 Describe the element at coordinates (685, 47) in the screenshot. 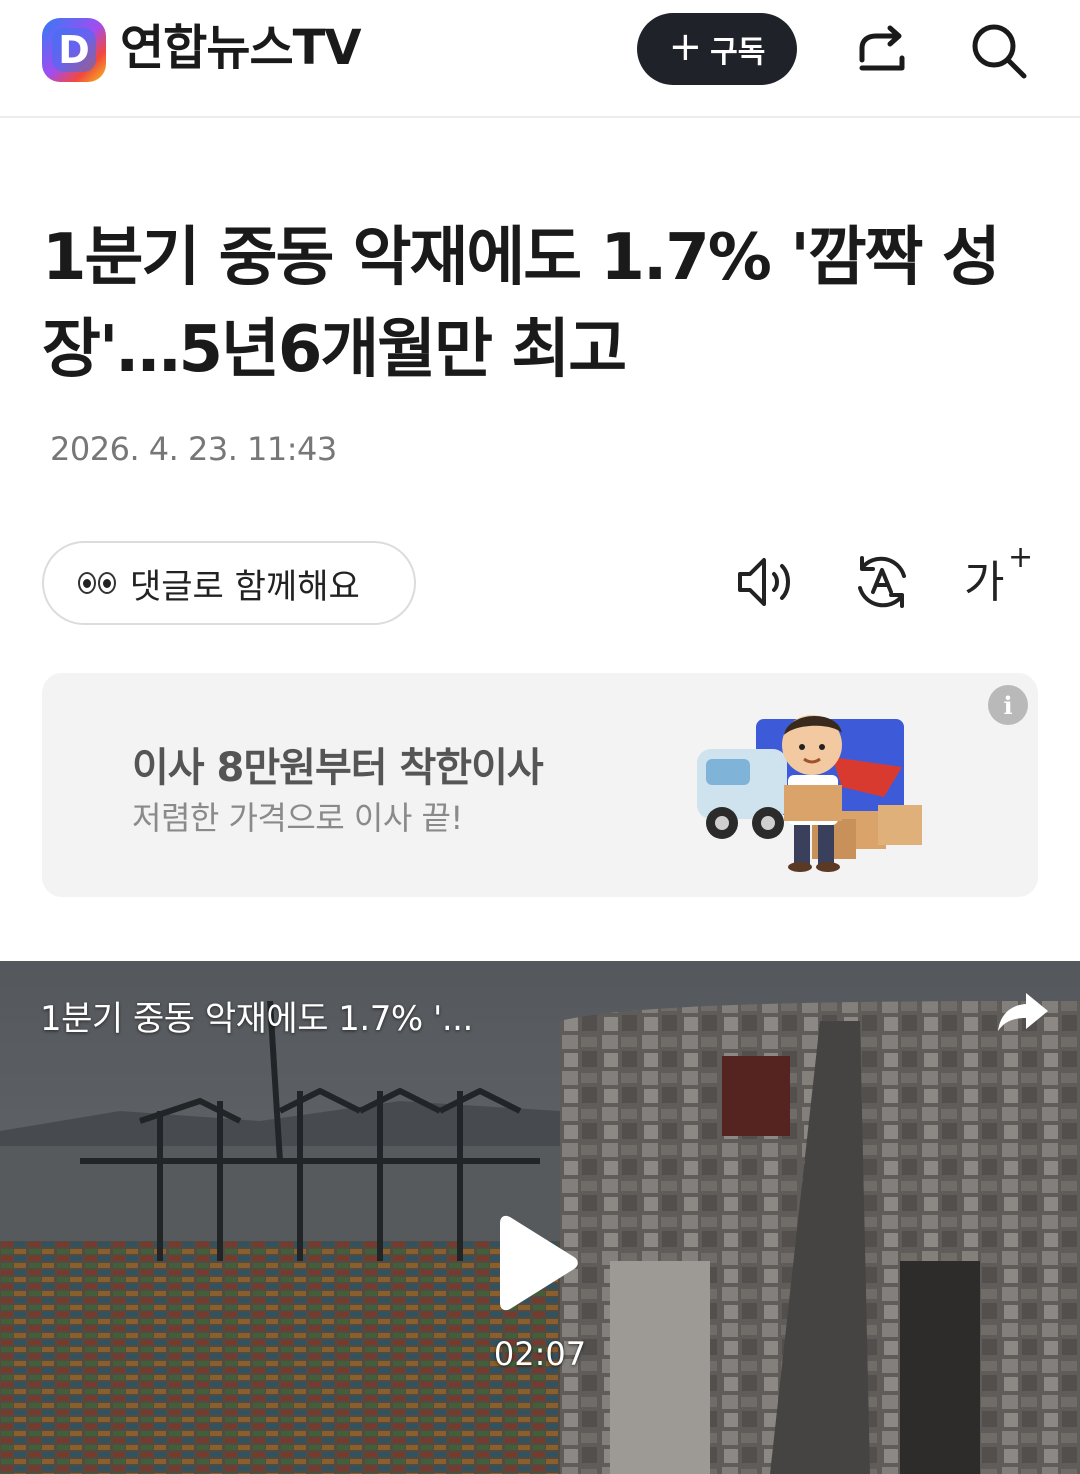

I see `plus-icon: +` at that location.